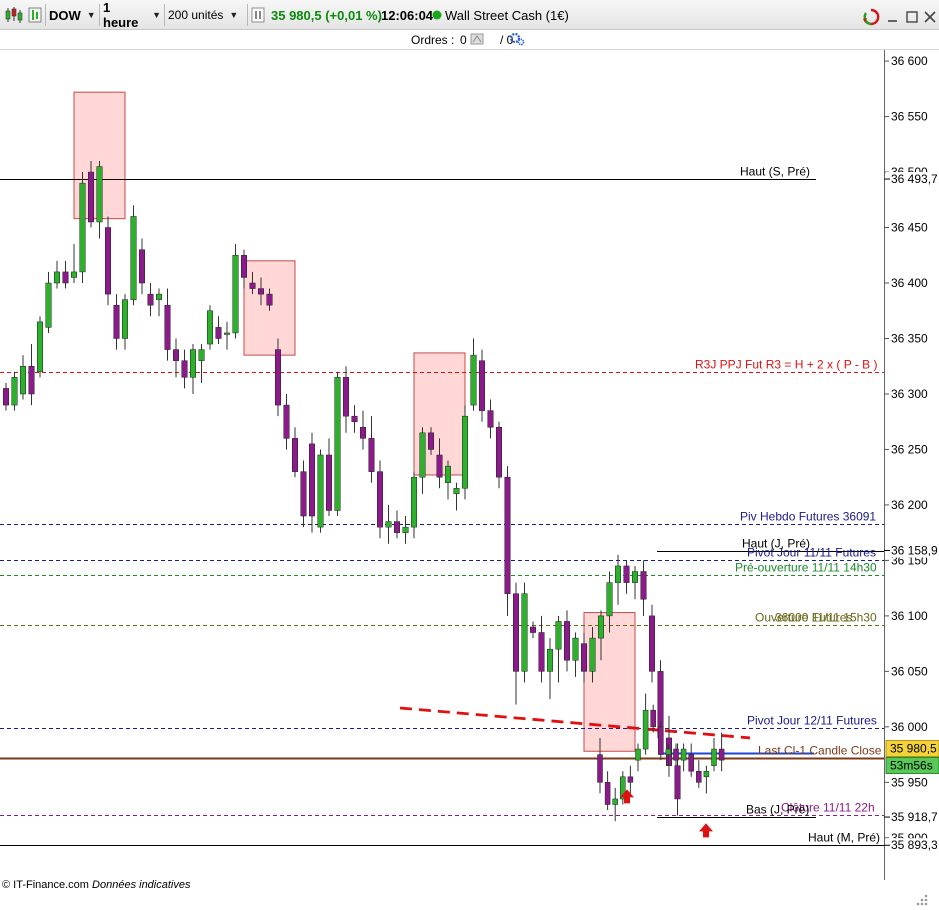 This screenshot has width=939, height=910. I want to click on level-tag-label: 35 893,3, so click(914, 845).